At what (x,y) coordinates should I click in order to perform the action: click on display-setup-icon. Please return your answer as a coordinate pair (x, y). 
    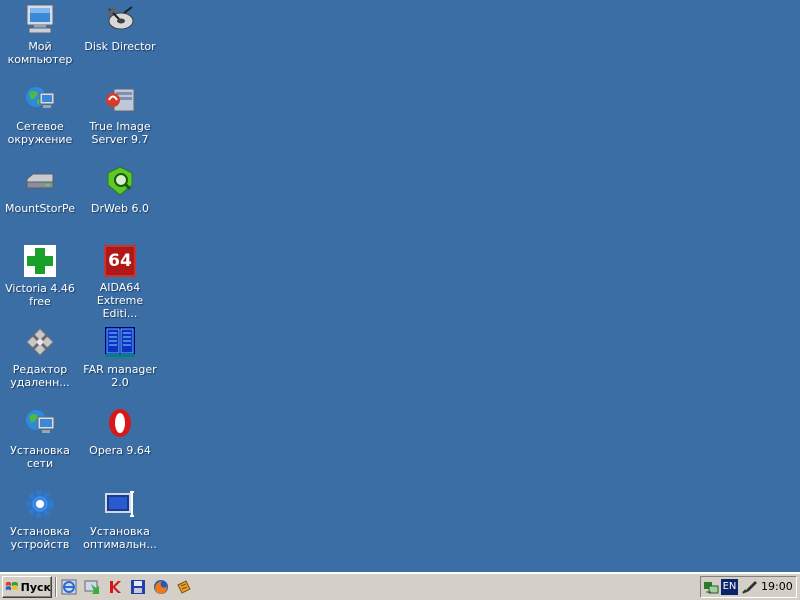
    Looking at the image, I should click on (120, 504).